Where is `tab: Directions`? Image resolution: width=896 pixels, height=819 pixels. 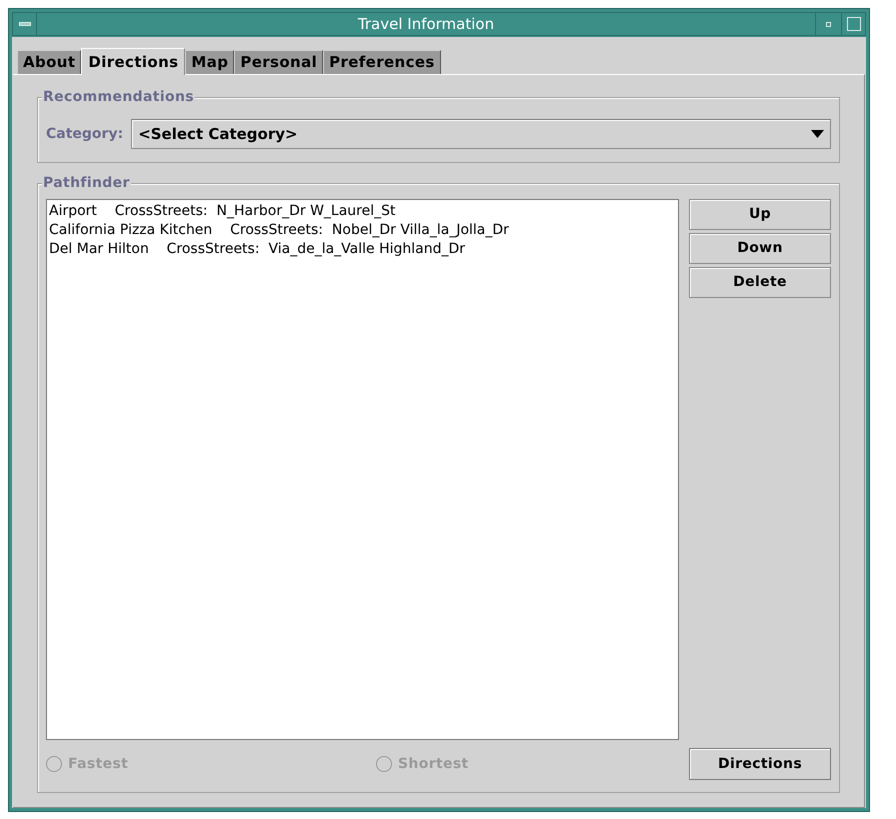
tab: Directions is located at coordinates (133, 61).